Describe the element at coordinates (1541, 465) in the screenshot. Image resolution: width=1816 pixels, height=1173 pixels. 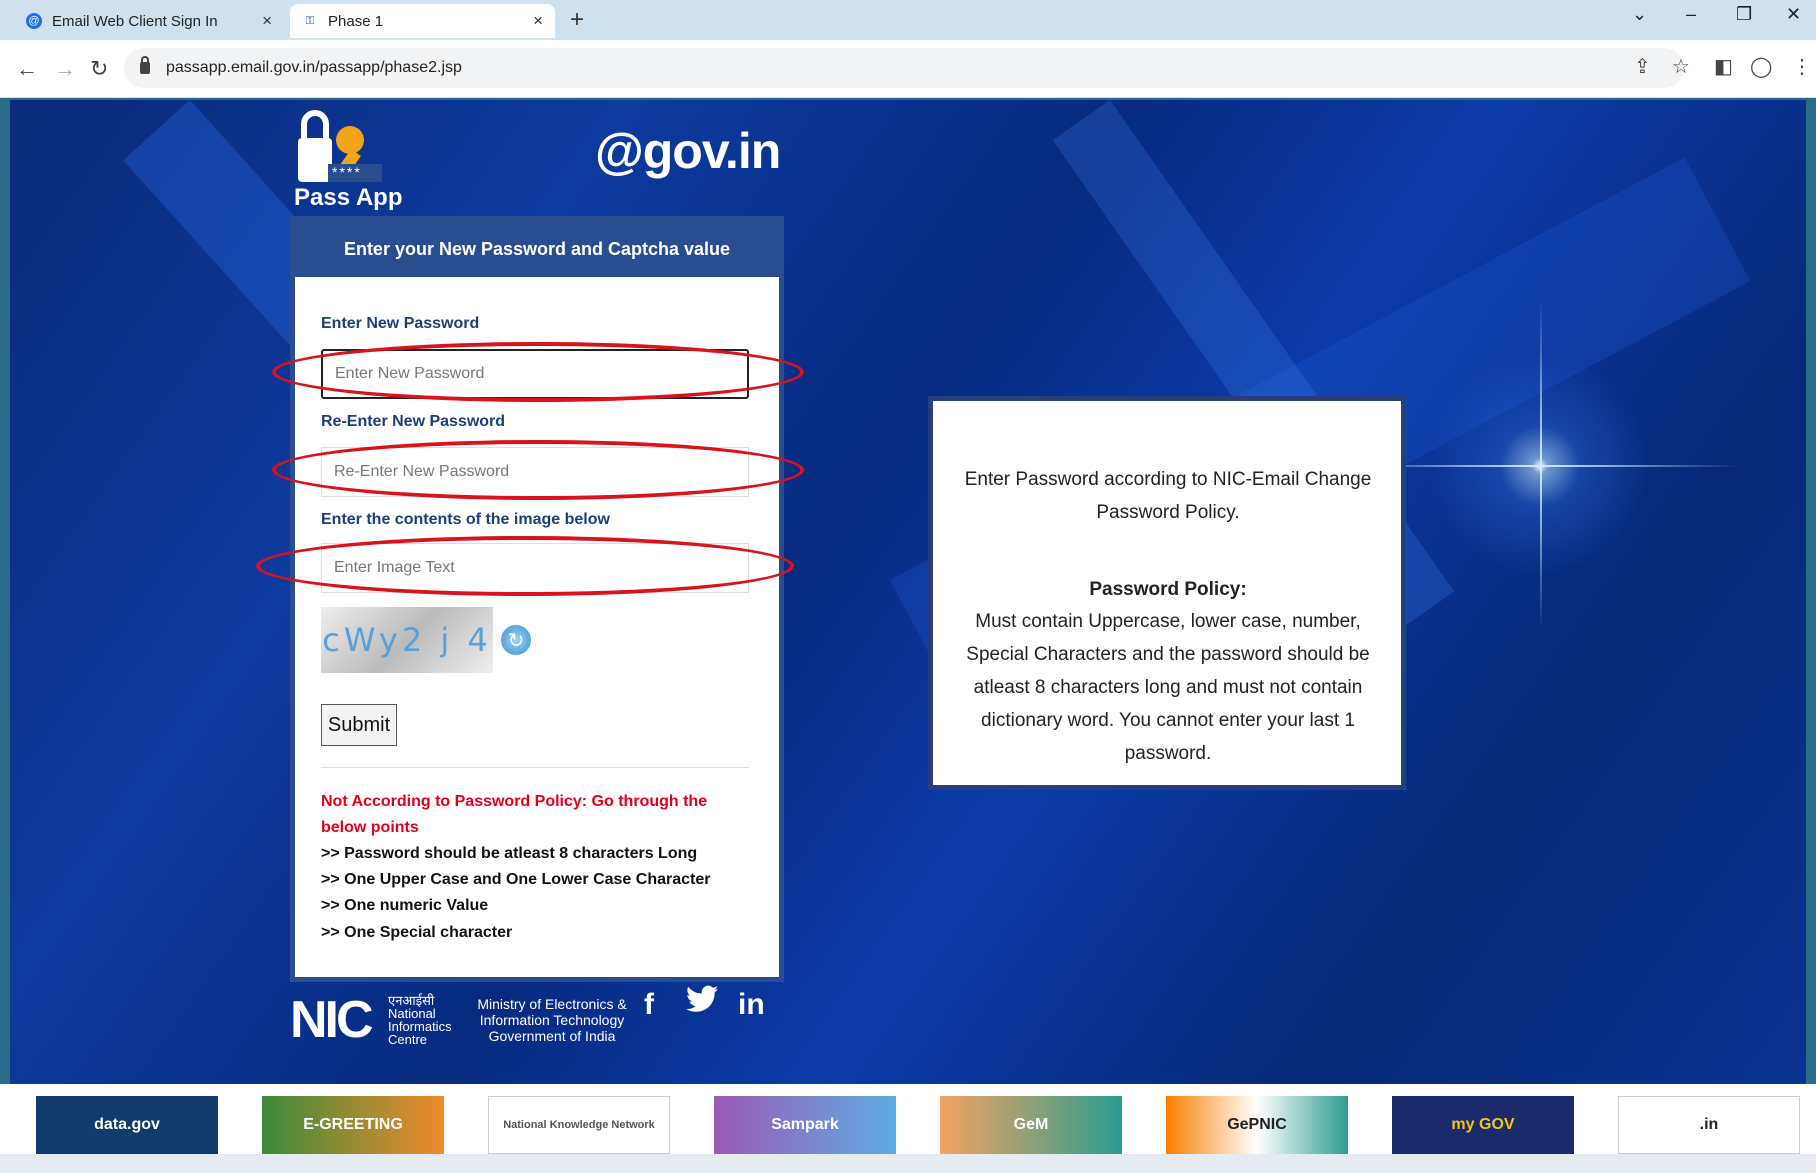
I see `lens-flare` at that location.